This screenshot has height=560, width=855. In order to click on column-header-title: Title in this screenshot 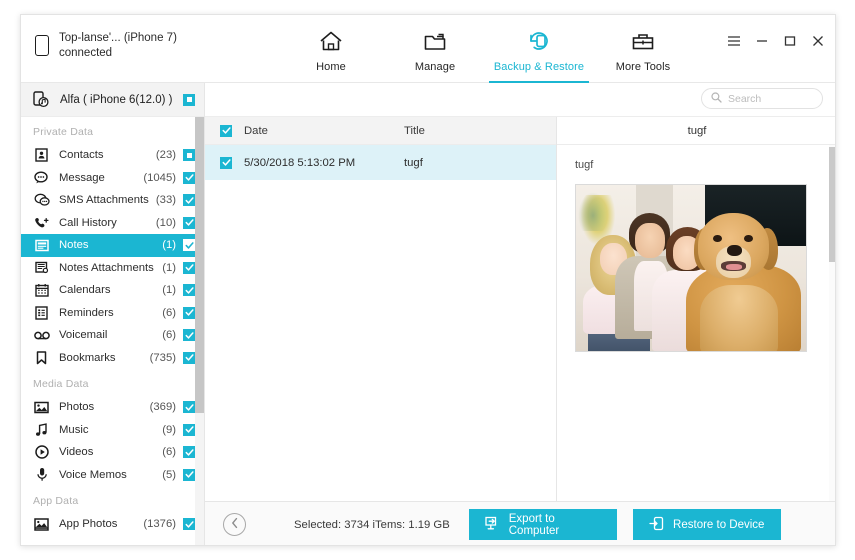, I will do `click(414, 131)`.